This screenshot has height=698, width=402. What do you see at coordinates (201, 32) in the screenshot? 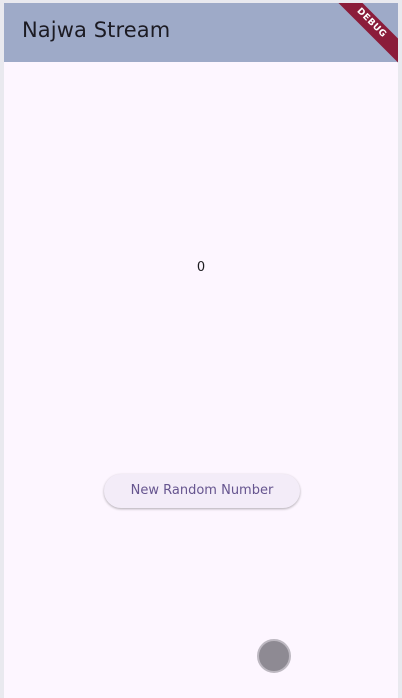
I see `app-bar: Najwa Stream` at bounding box center [201, 32].